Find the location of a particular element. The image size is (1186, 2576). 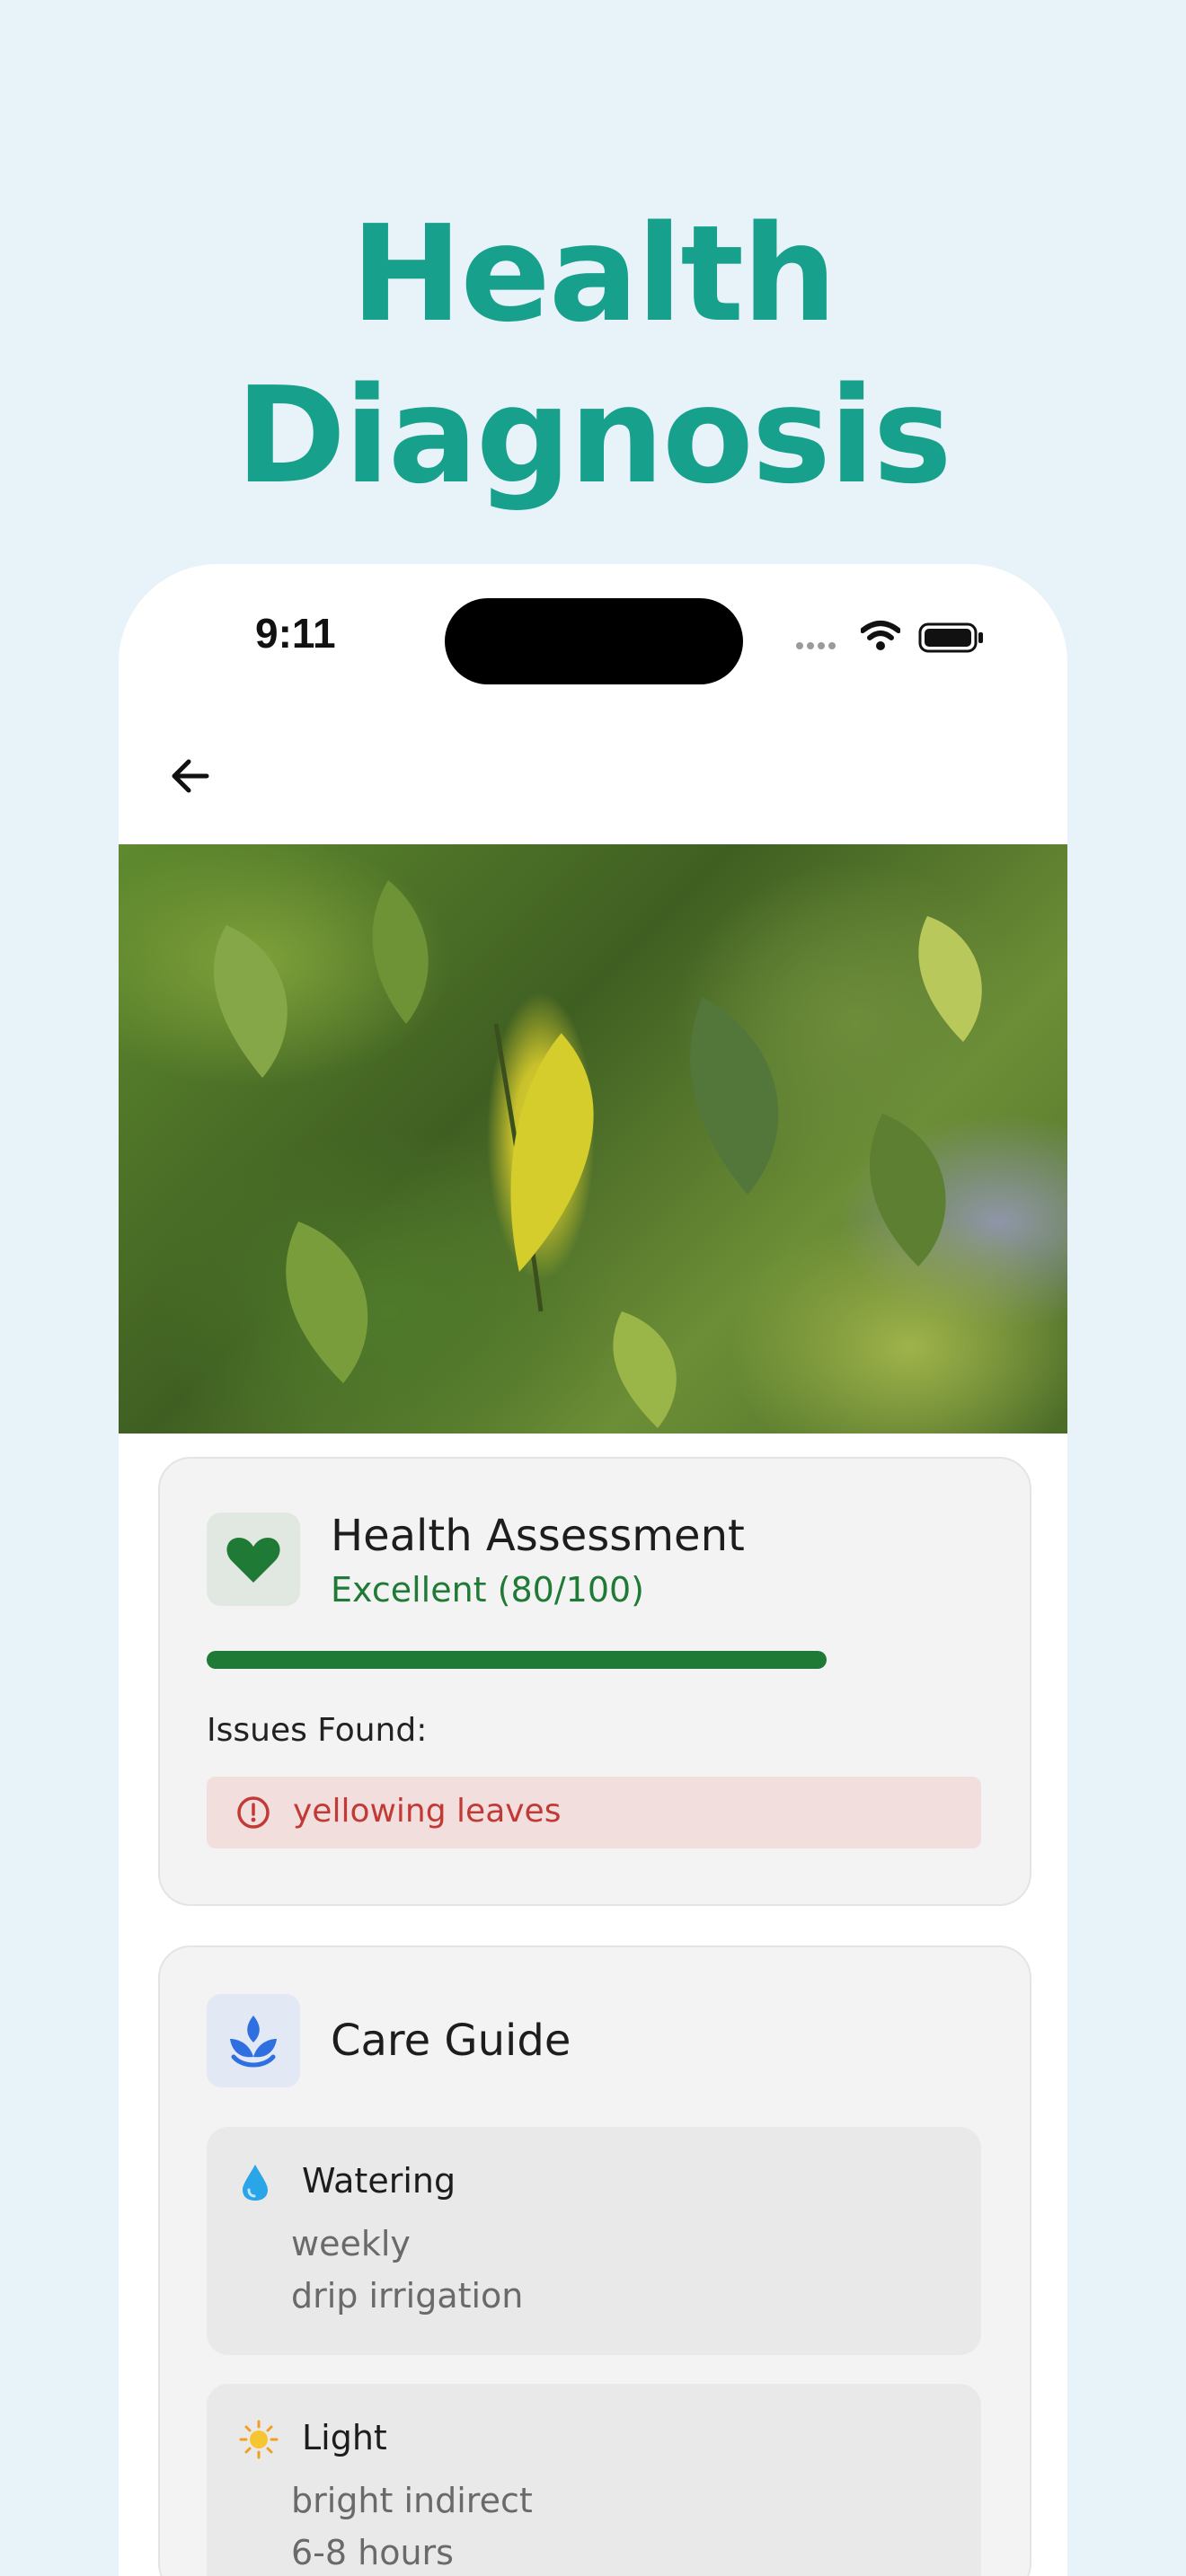

water-drop-icon is located at coordinates (255, 2183).